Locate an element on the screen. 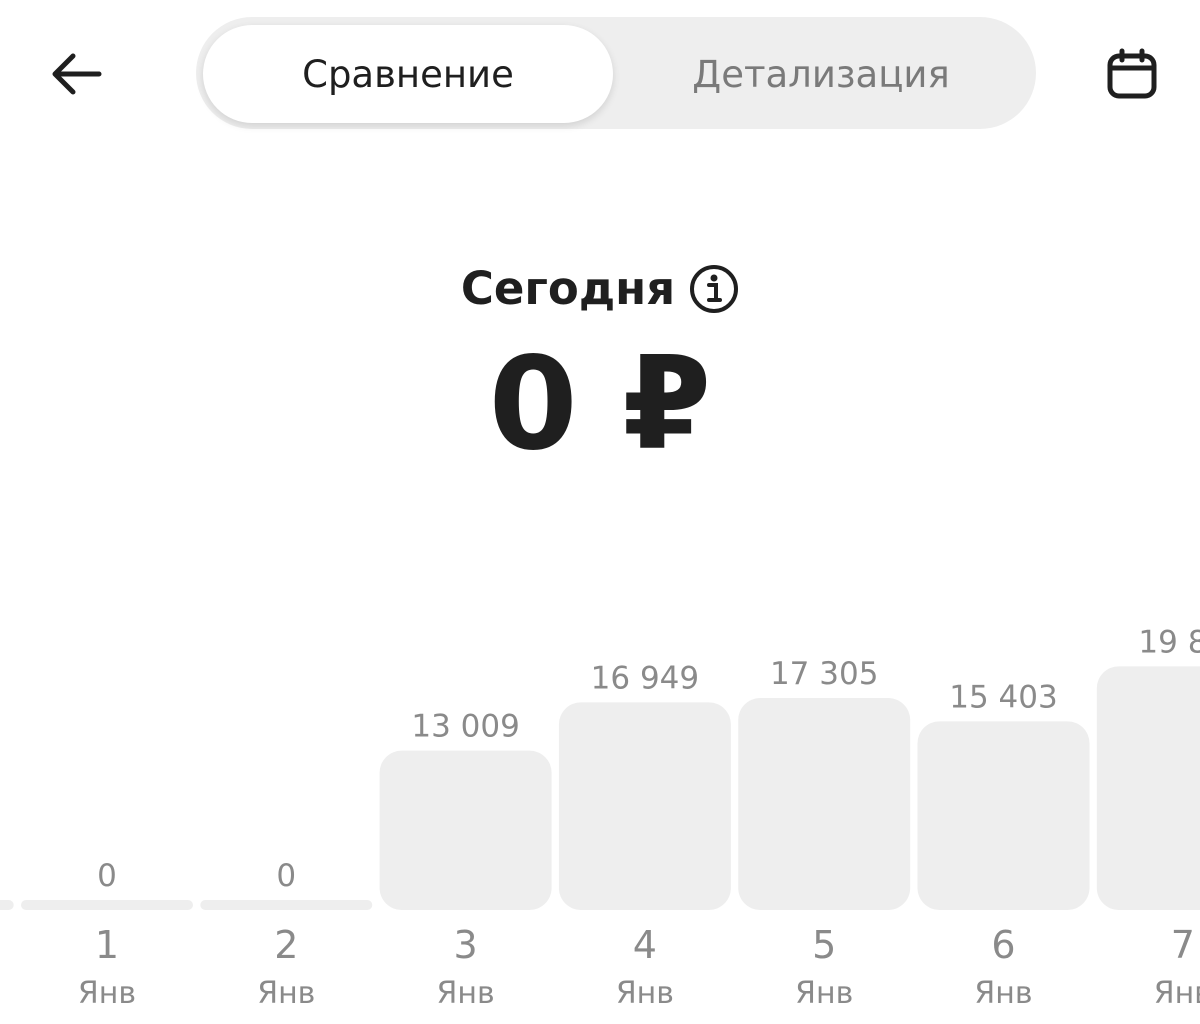 Image resolution: width=1200 pixels, height=1024 pixels. bar-previous is located at coordinates (7, 905).